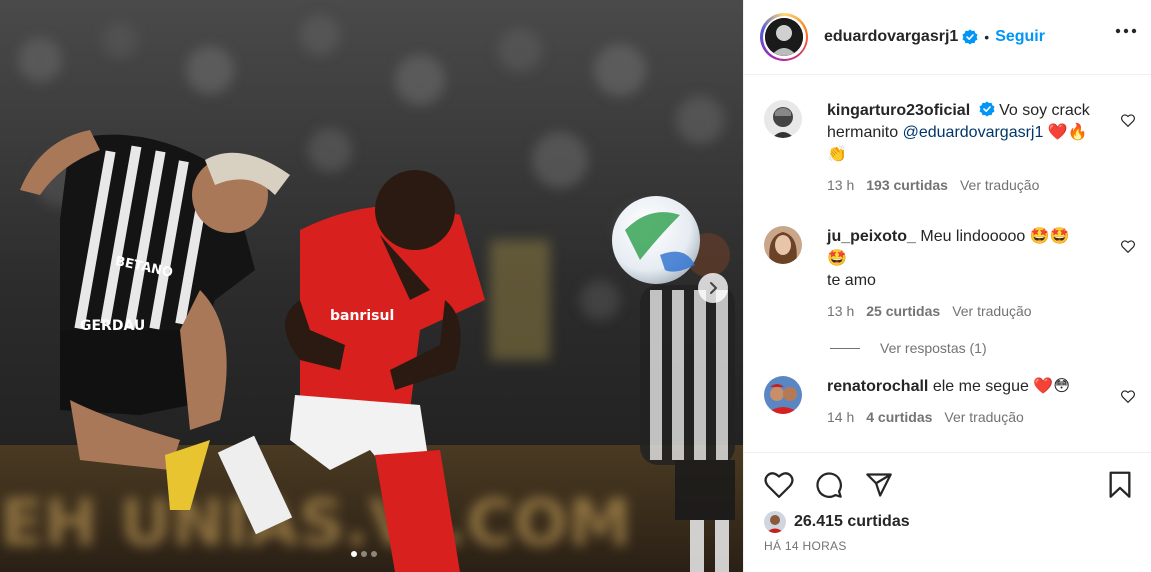  Describe the element at coordinates (973, 236) in the screenshot. I see `comment-text: Meu lindooooo` at that location.